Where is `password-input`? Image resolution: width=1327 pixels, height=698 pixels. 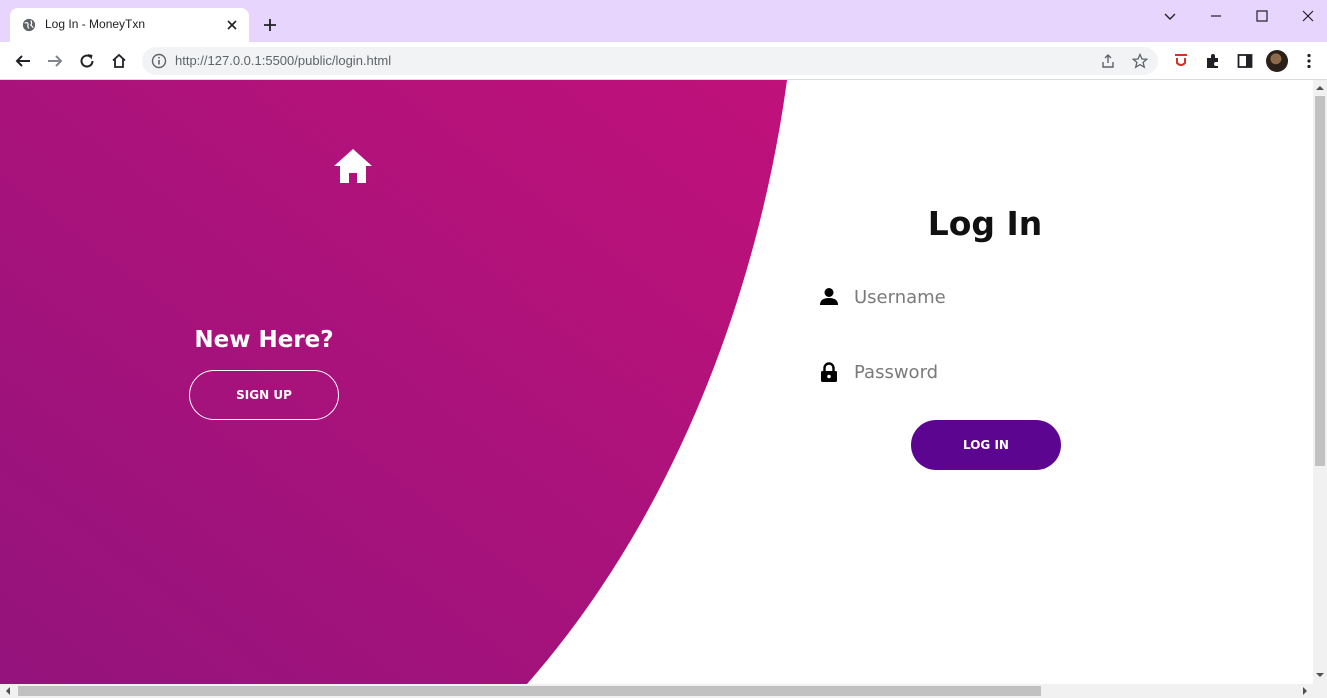 password-input is located at coordinates (999, 372).